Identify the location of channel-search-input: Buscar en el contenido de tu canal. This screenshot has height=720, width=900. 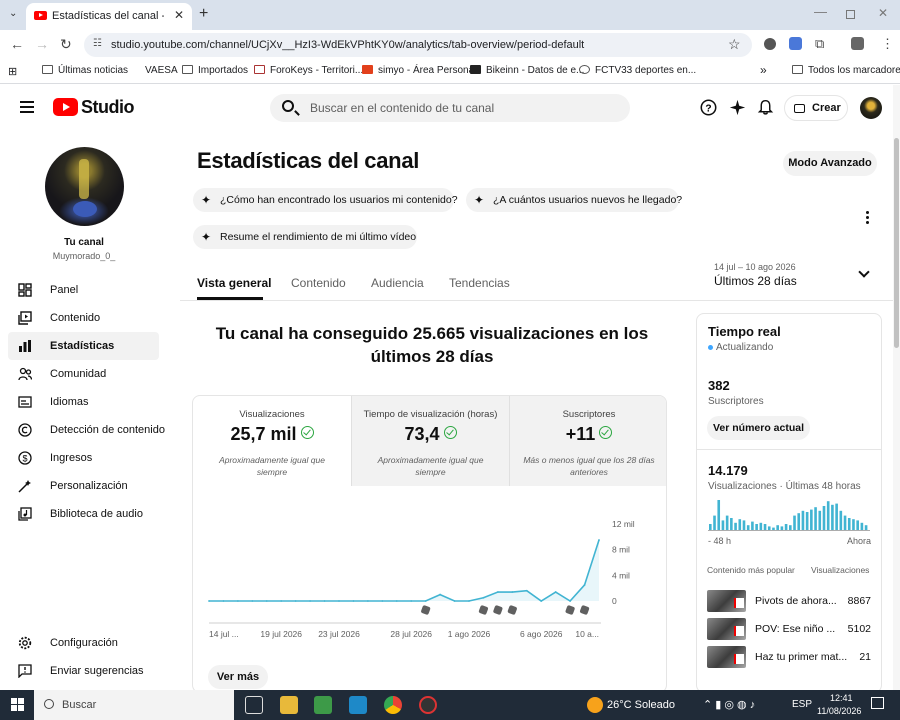
(450, 108).